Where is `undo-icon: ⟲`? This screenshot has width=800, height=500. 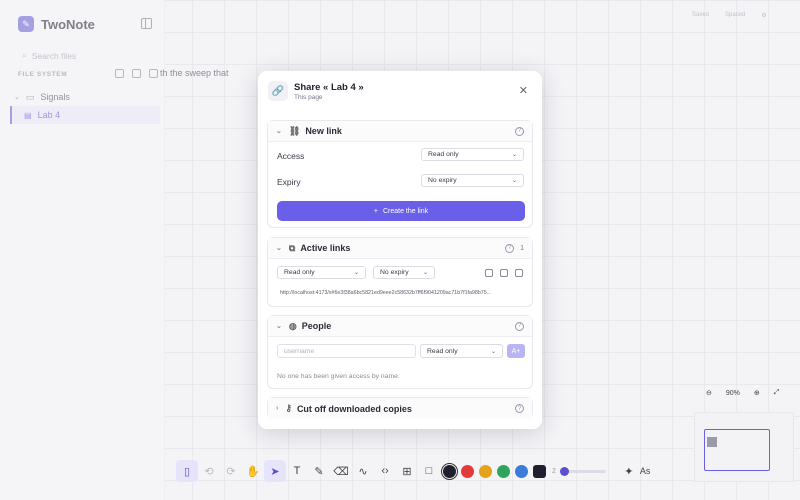
undo-icon: ⟲ is located at coordinates (209, 471).